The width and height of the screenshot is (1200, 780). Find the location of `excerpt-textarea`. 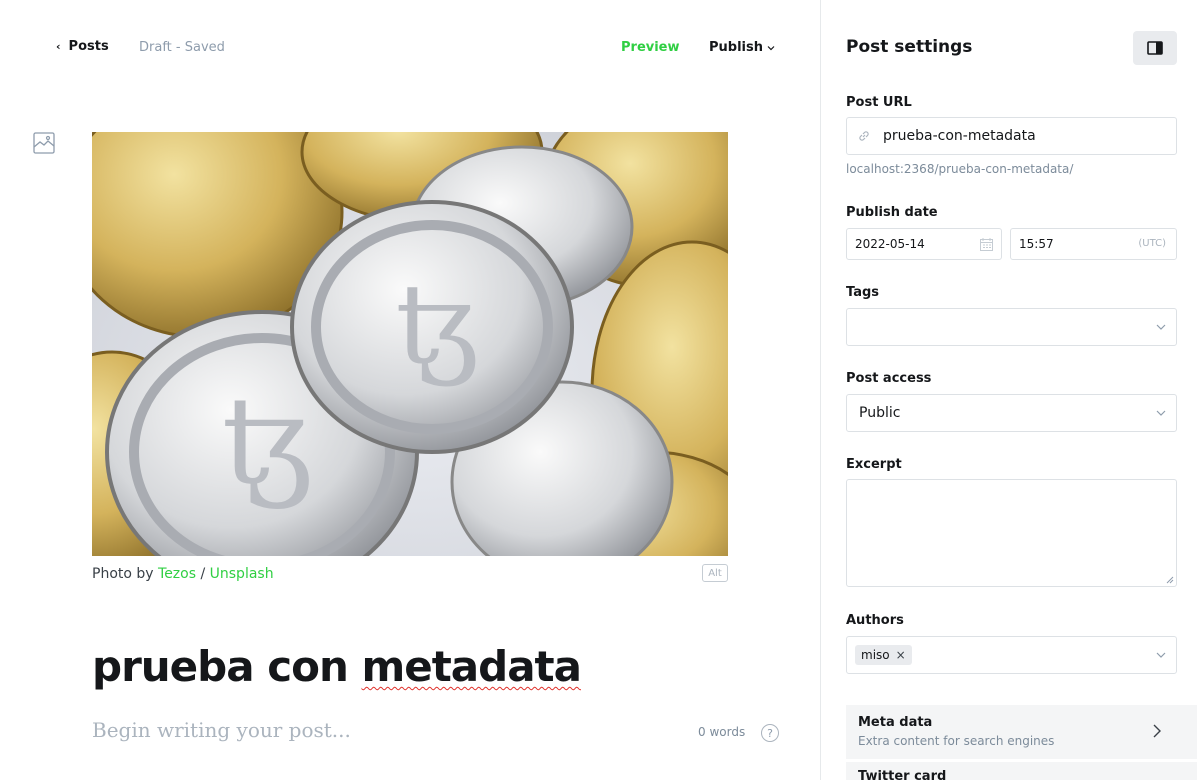

excerpt-textarea is located at coordinates (1011, 533).